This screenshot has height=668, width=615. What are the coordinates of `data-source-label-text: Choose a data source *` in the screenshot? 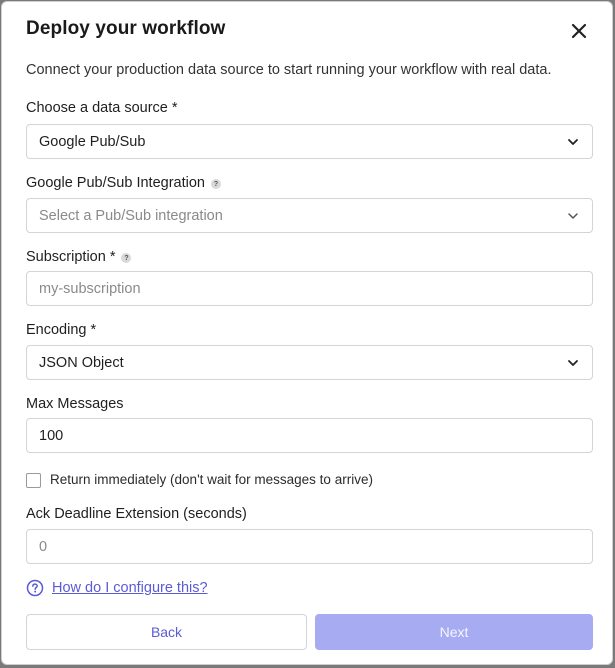 It's located at (102, 108).